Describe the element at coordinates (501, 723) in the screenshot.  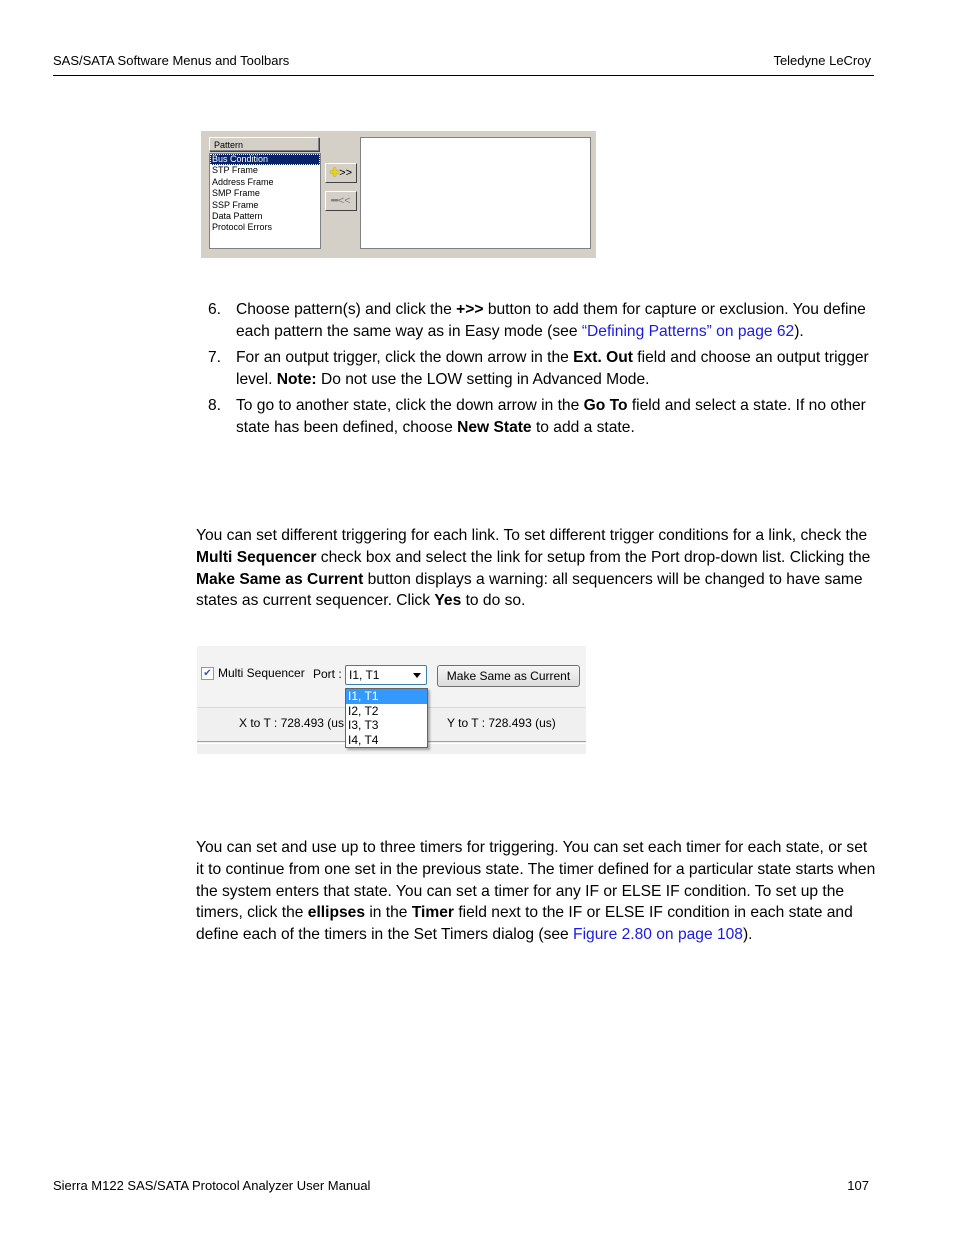
I see `y-to-t-readout: Y to T : 728.493 (us)` at that location.